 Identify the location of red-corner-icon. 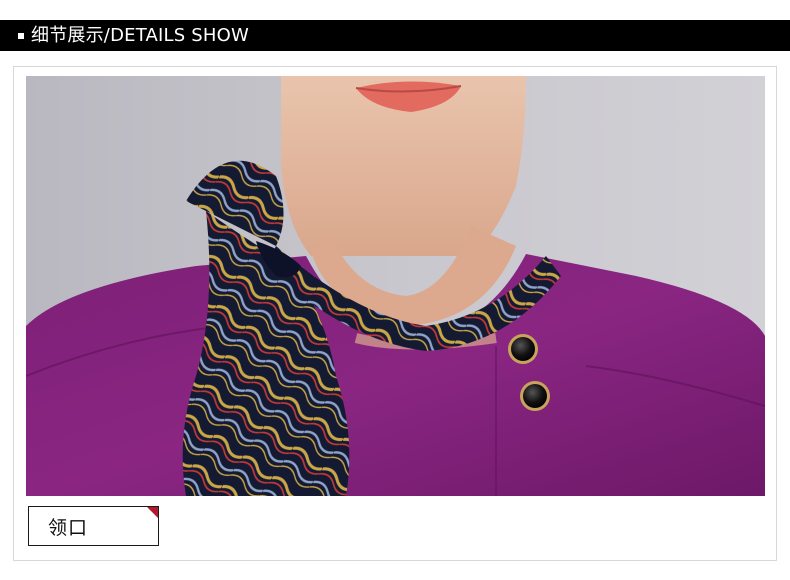
(152, 512).